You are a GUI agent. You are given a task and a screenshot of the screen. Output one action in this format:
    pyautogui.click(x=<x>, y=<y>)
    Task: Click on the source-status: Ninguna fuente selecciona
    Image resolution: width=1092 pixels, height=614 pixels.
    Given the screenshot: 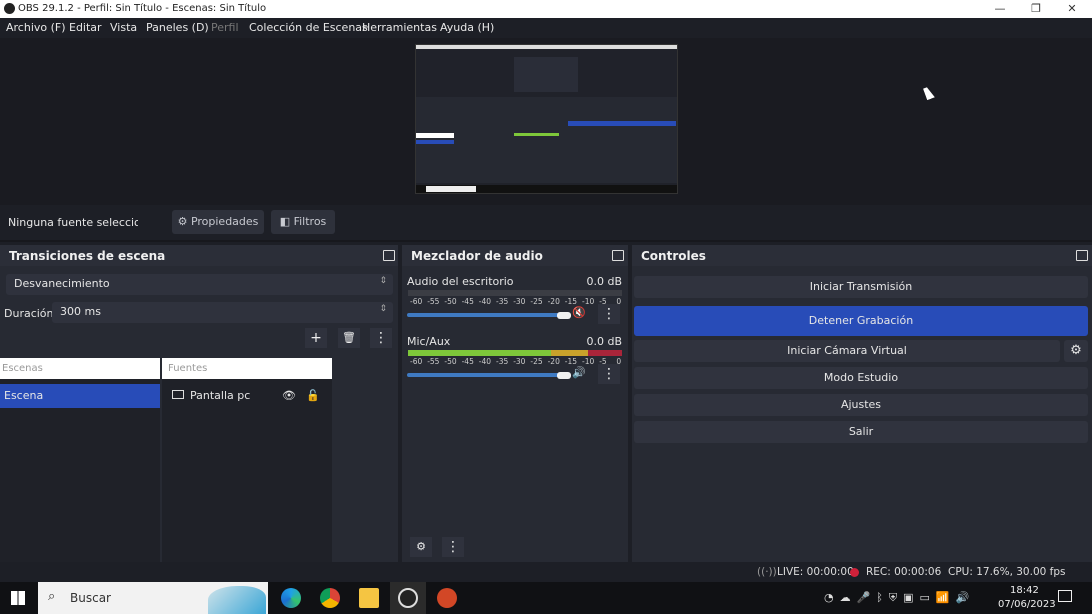 What is the action you would take?
    pyautogui.click(x=73, y=222)
    